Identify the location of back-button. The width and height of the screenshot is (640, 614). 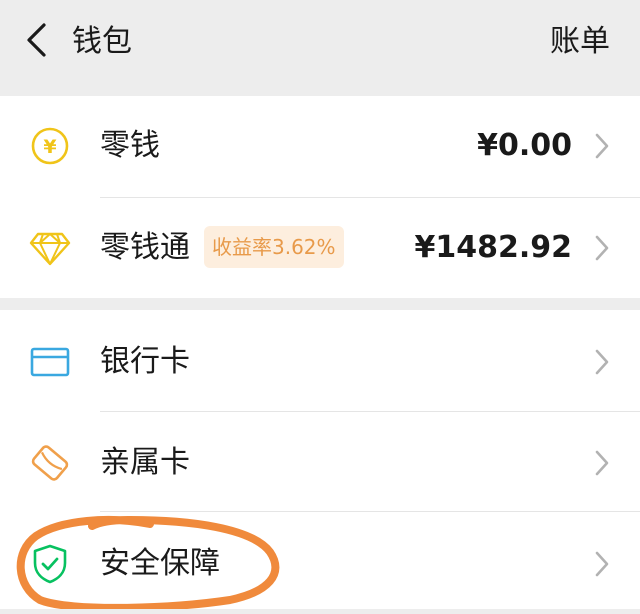
(36, 40).